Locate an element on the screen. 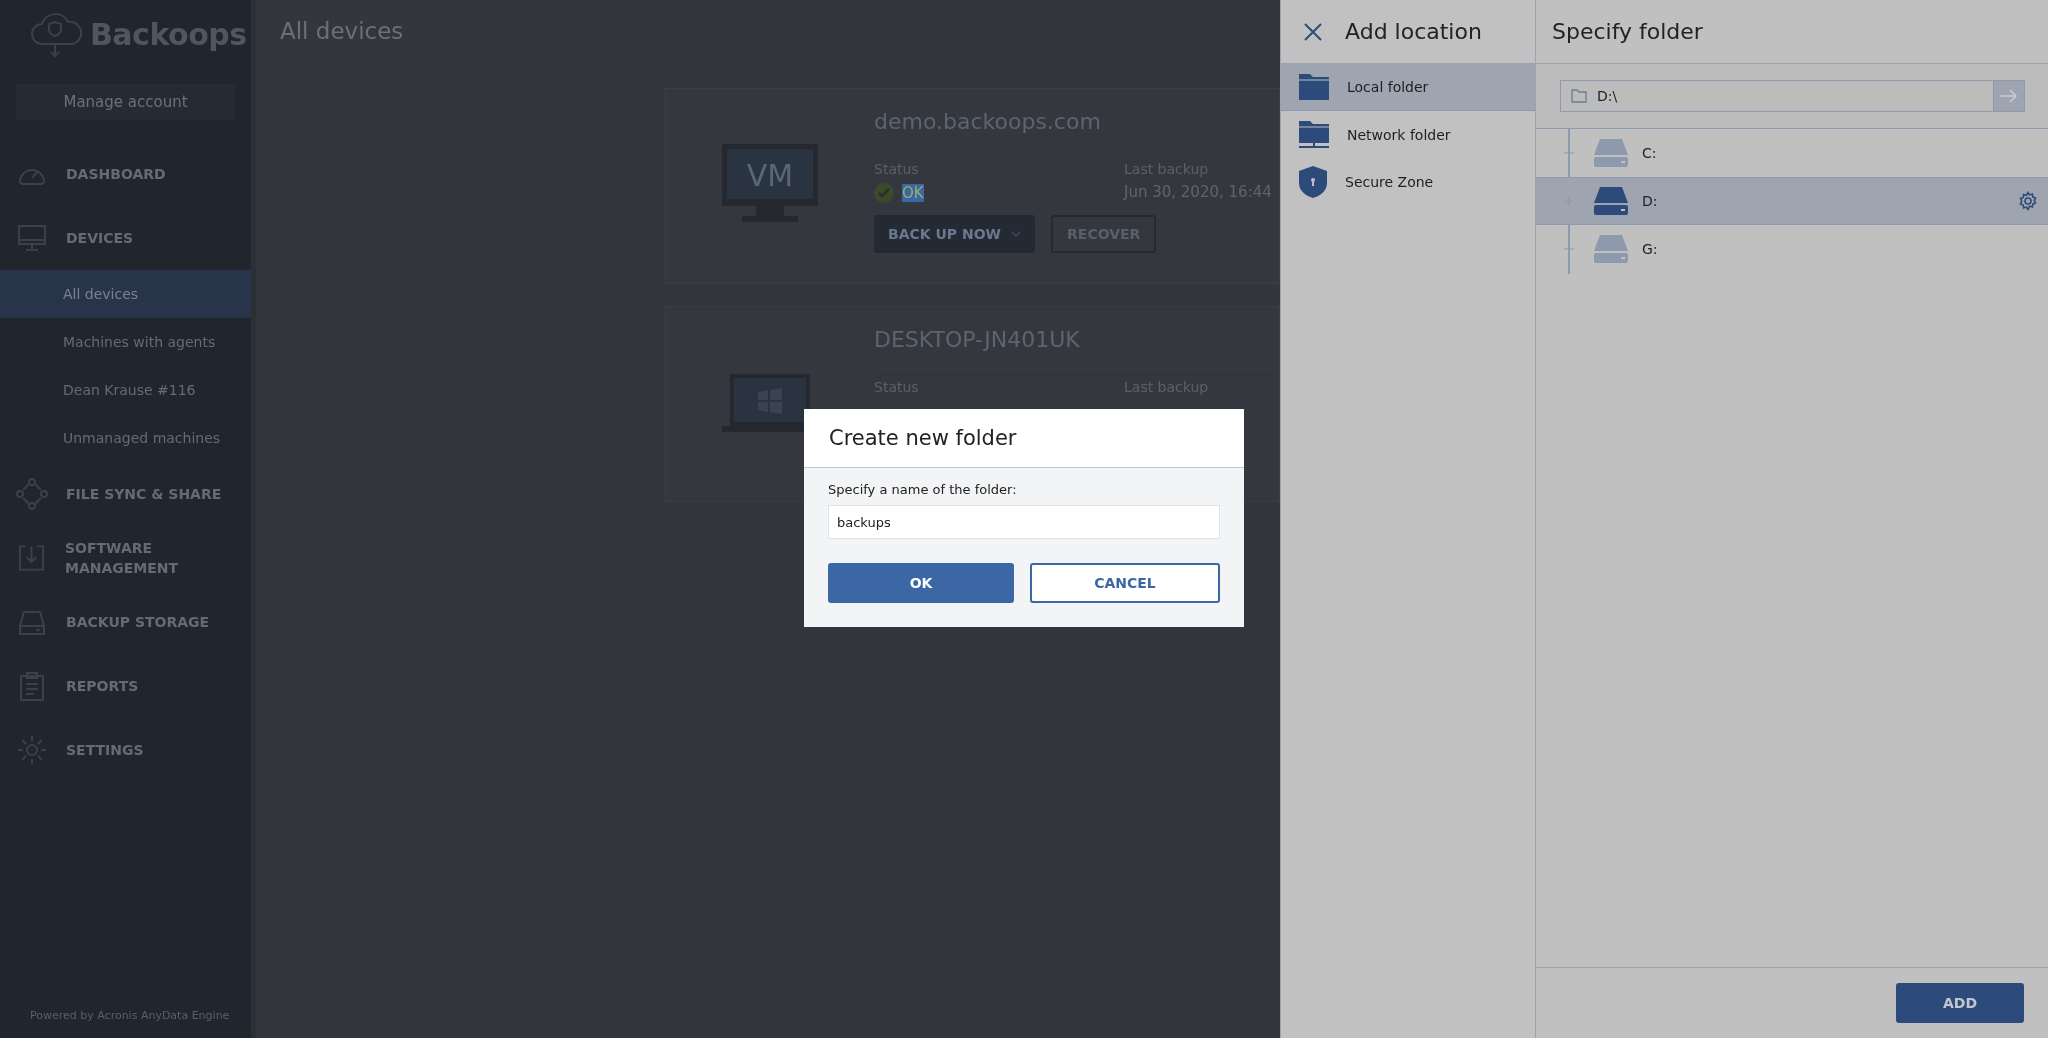 This screenshot has width=2048, height=1038. panel-title: Add location is located at coordinates (1413, 31).